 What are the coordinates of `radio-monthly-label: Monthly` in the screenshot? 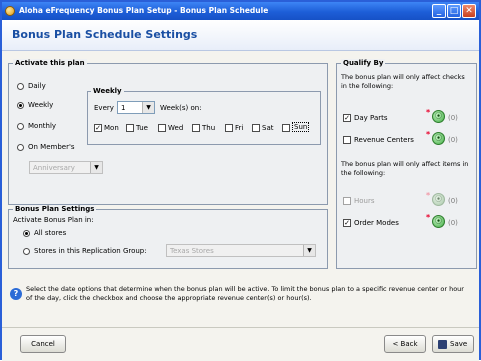 It's located at (42, 126).